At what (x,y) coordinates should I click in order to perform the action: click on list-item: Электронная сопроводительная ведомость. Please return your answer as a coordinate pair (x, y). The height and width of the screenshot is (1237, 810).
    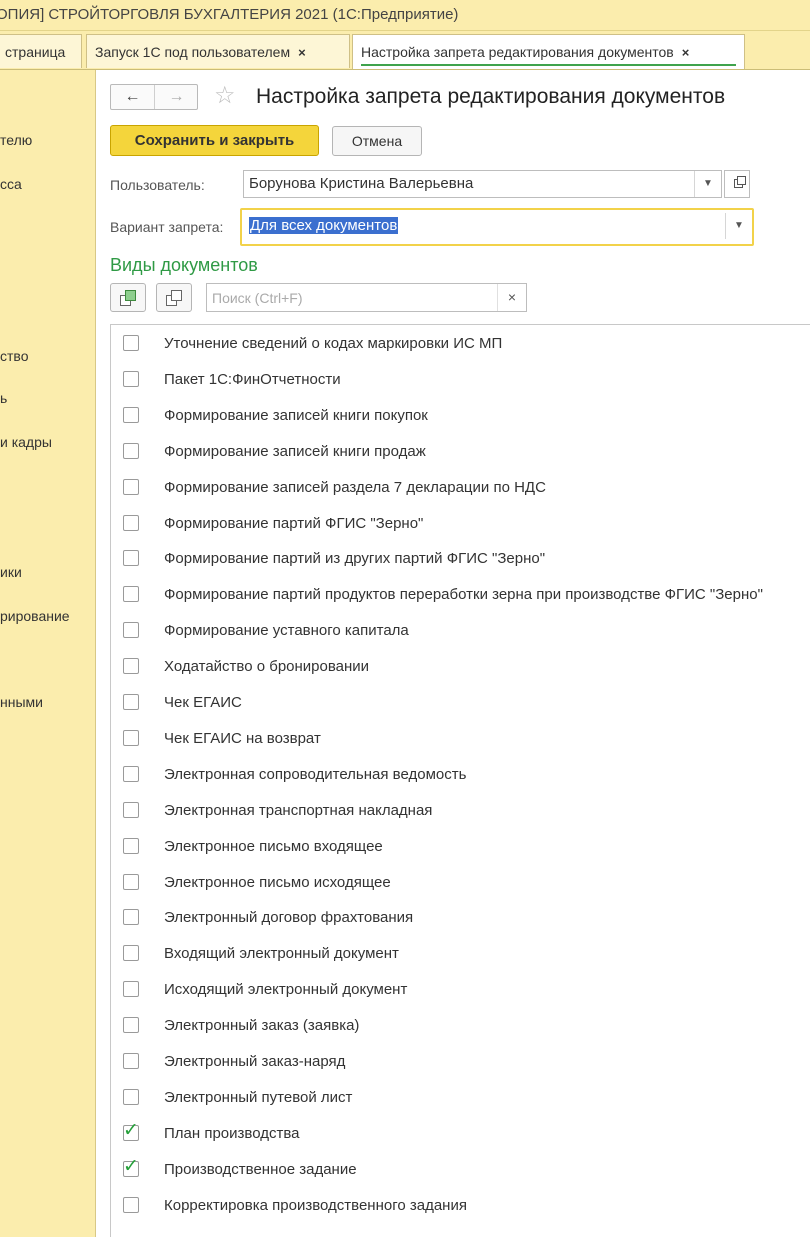
    Looking at the image, I should click on (460, 775).